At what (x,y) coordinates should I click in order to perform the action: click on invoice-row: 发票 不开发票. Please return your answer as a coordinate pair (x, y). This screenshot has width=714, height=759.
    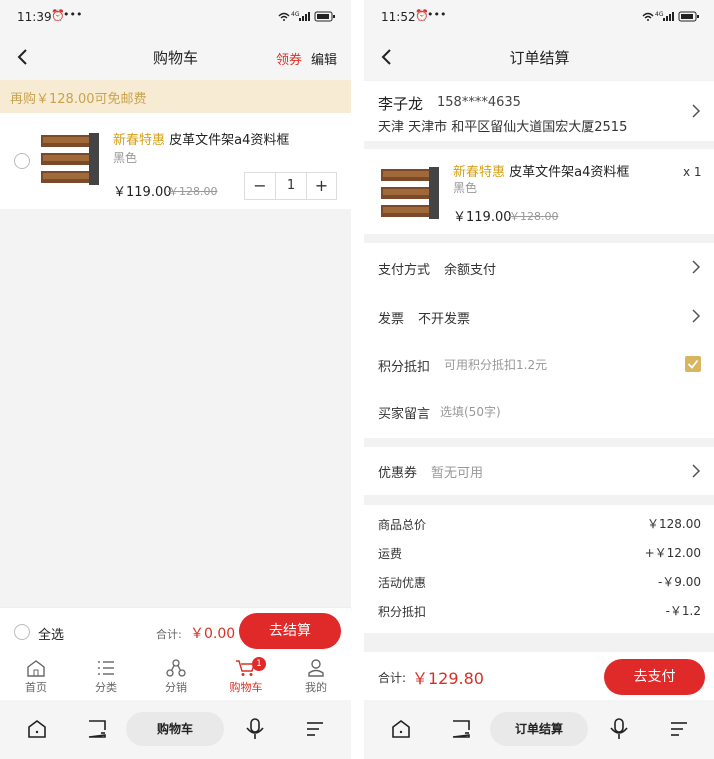
    Looking at the image, I should click on (539, 315).